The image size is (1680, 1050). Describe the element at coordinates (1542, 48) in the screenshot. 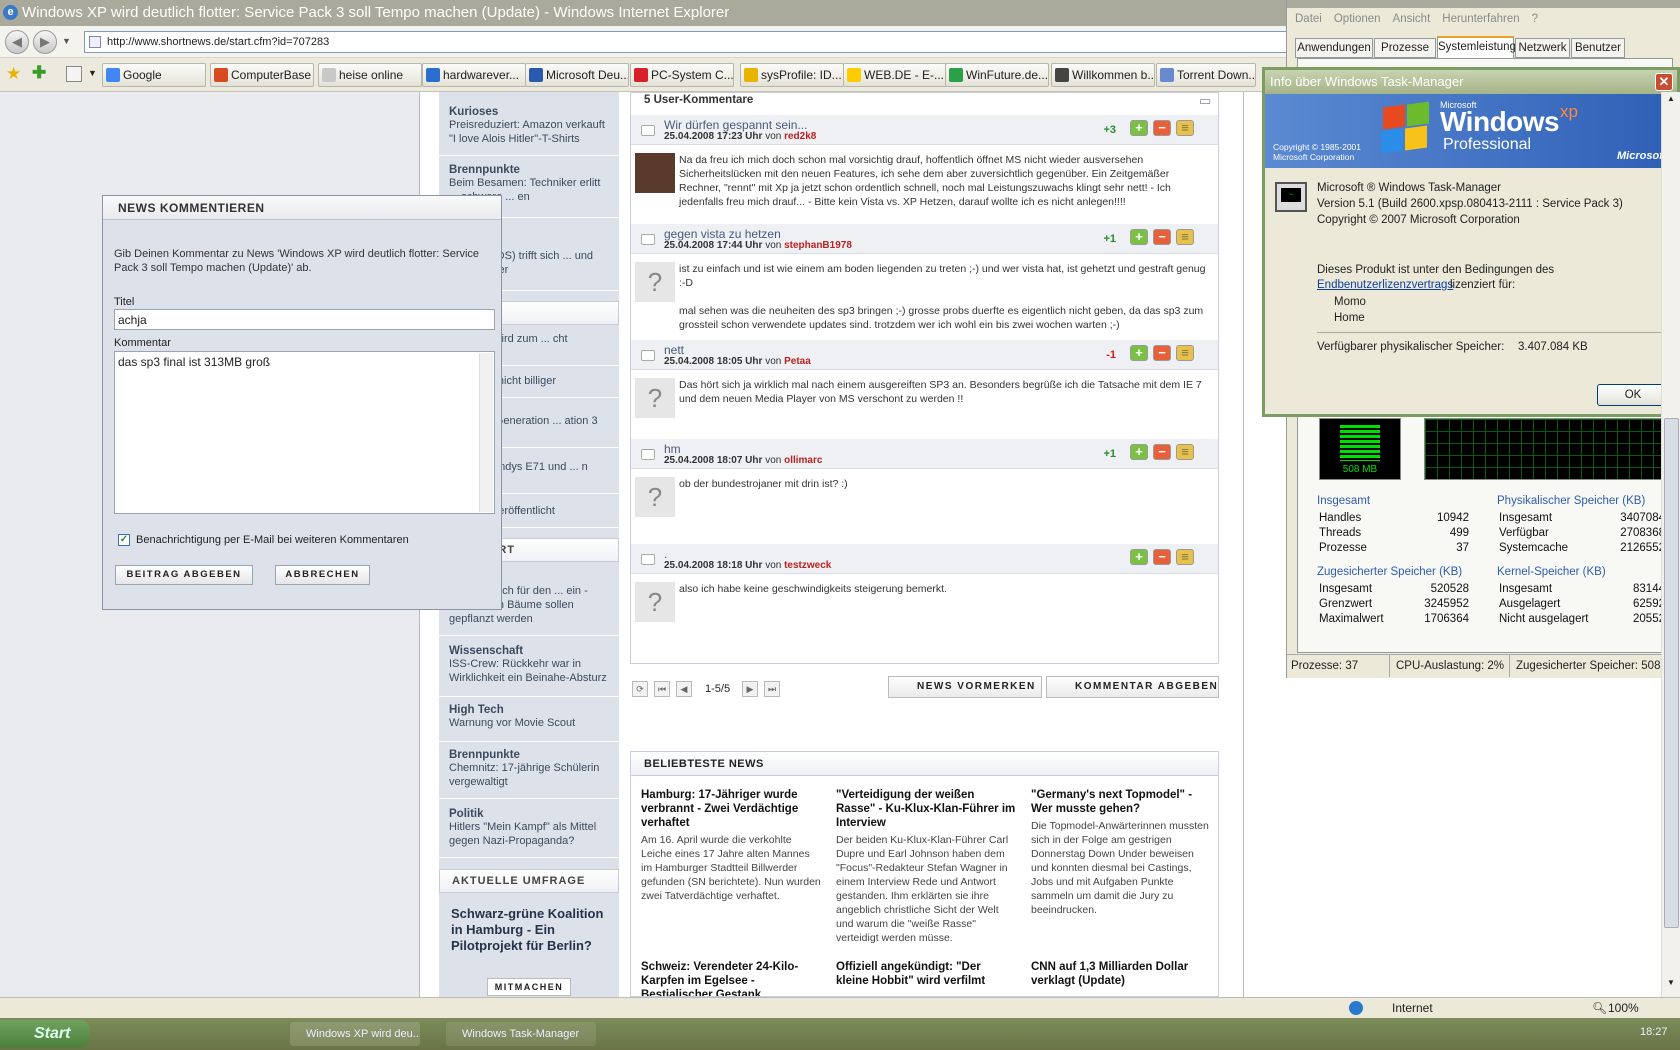

I see `tm-tab: Netzwerk` at that location.